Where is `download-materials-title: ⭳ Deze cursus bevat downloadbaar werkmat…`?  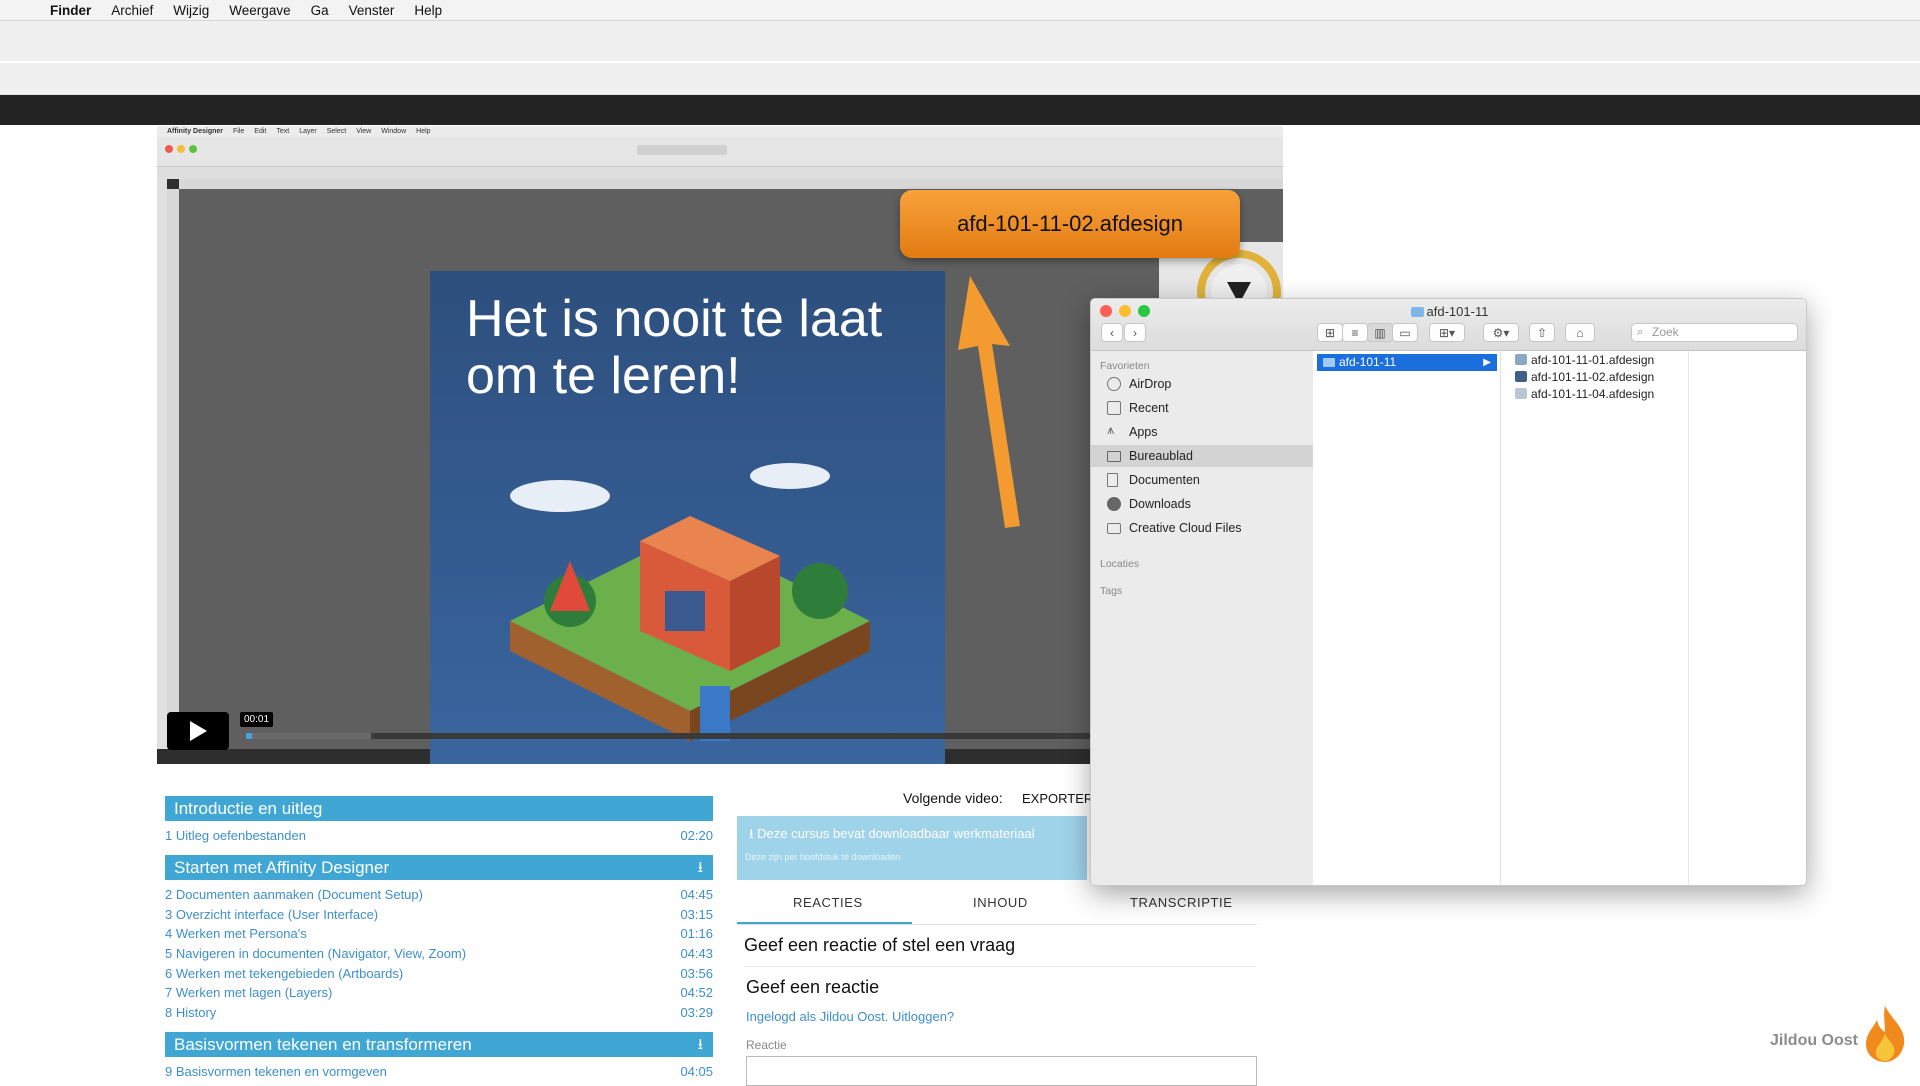
download-materials-title: ⭳ Deze cursus bevat downloadbaar werkmat… is located at coordinates (892, 833).